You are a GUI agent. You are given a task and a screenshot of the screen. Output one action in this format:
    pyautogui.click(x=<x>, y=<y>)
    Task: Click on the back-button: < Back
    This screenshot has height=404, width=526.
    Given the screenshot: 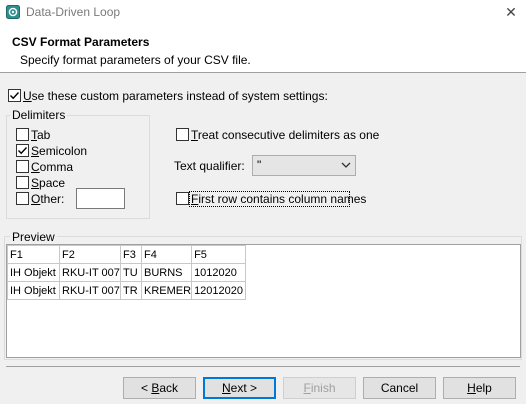 What is the action you would take?
    pyautogui.click(x=159, y=388)
    